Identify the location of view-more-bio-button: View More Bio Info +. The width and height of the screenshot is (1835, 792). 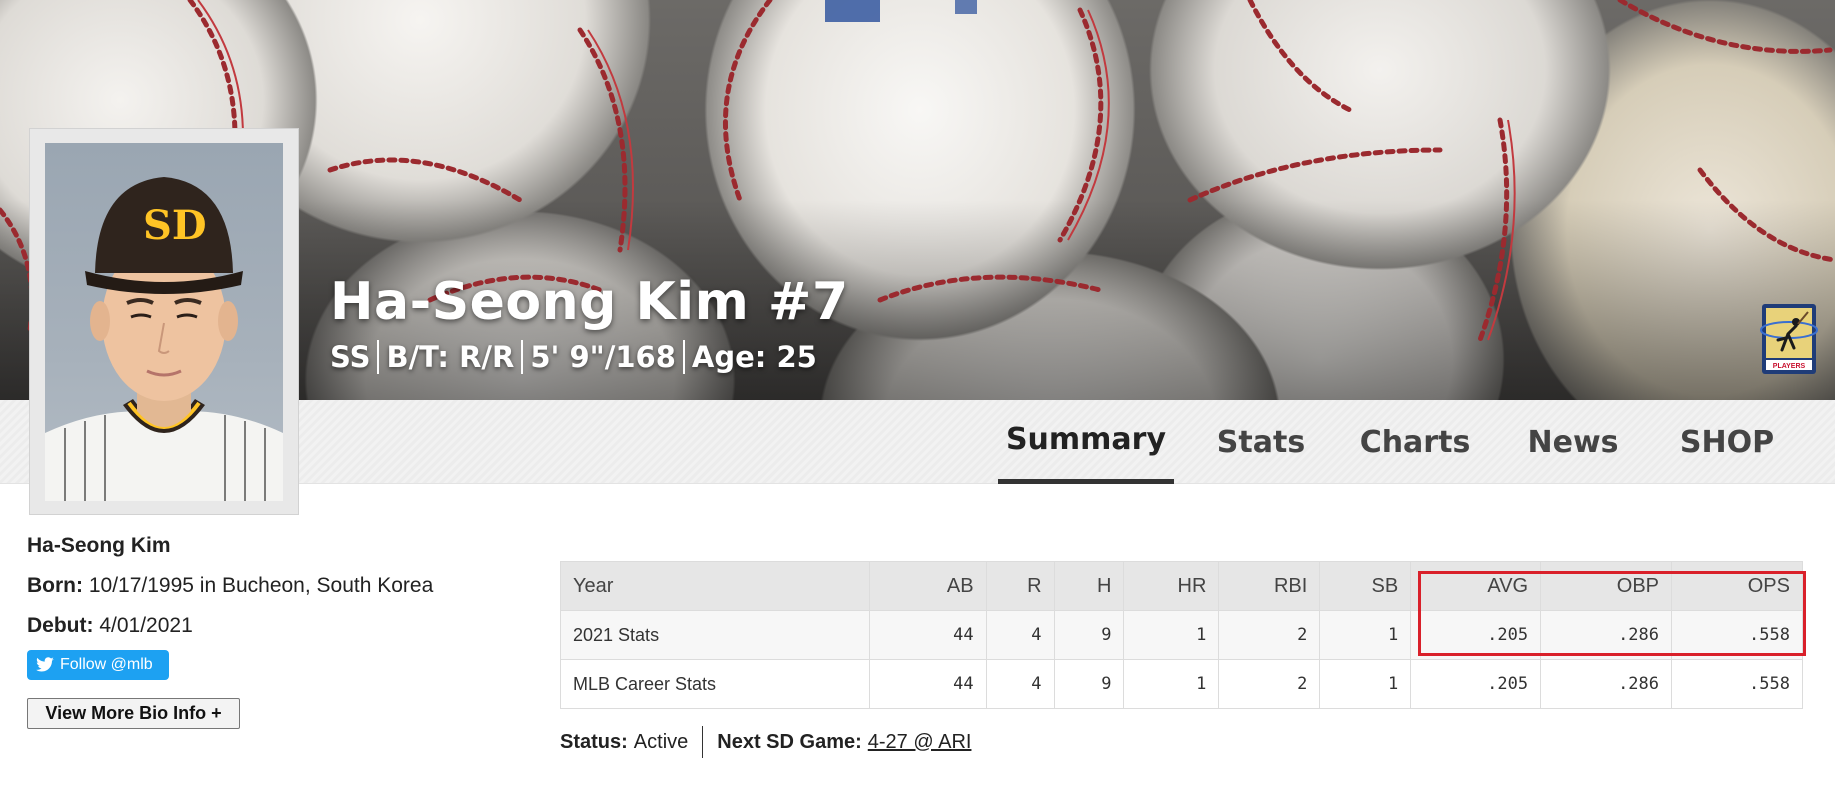
(133, 713).